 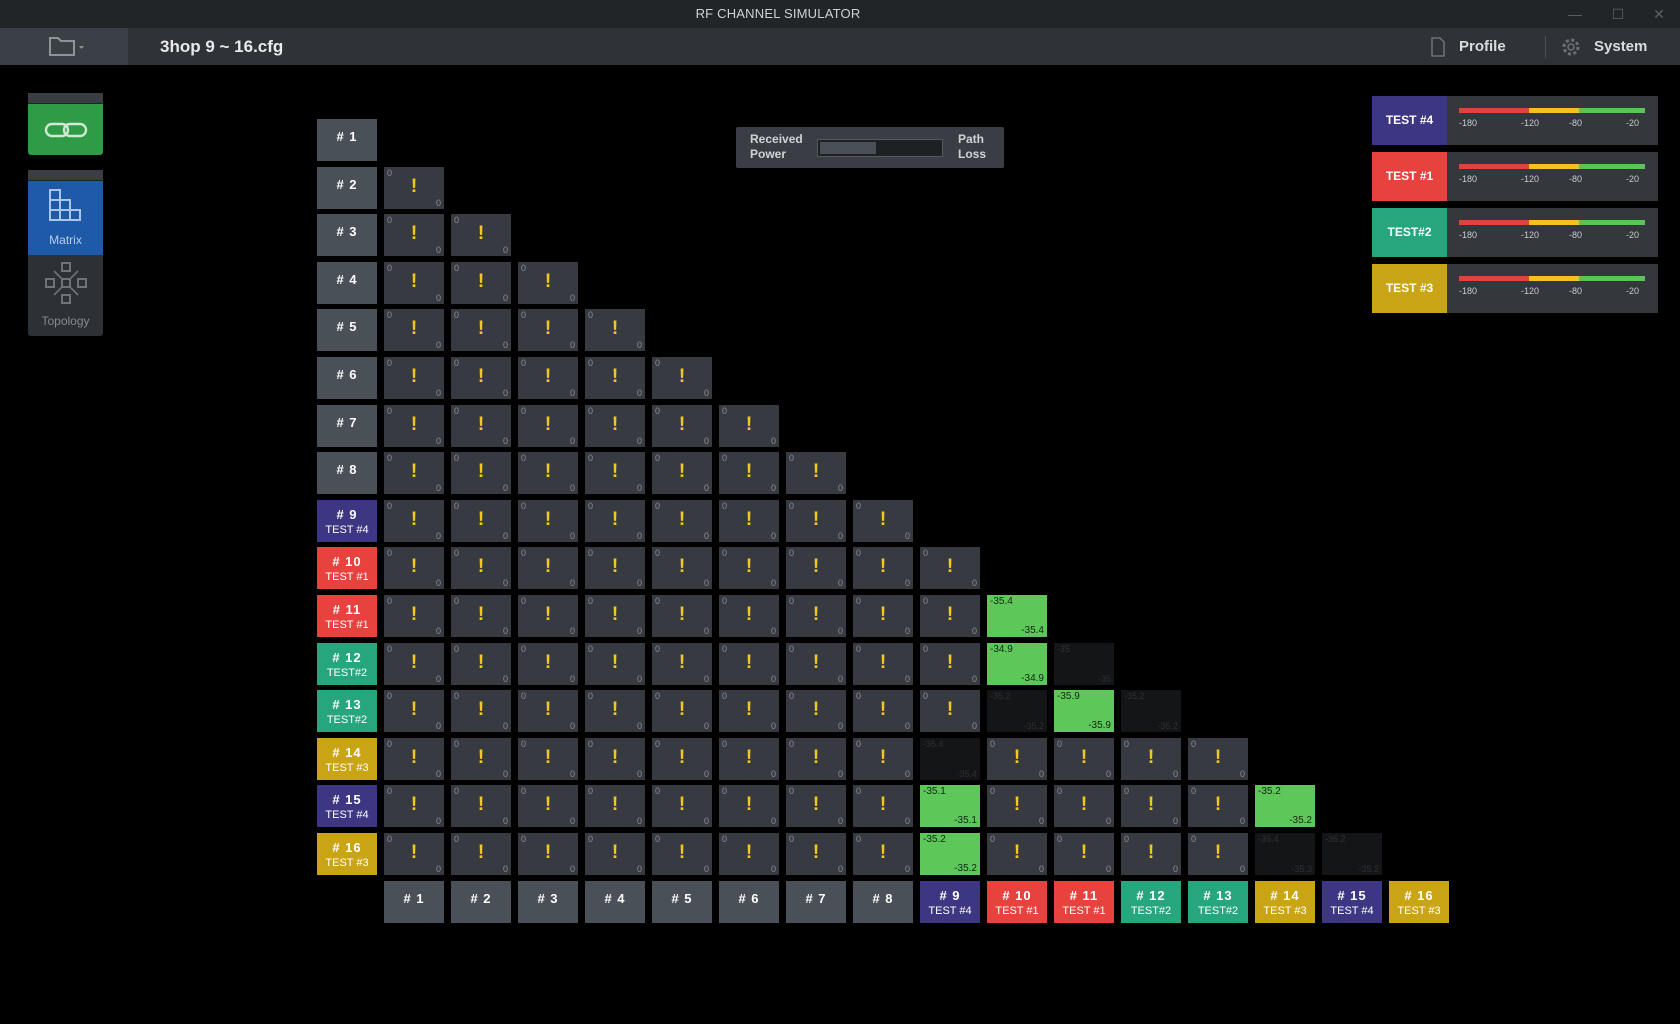 What do you see at coordinates (749, 806) in the screenshot?
I see `link-cell-15-6: ! 0 0` at bounding box center [749, 806].